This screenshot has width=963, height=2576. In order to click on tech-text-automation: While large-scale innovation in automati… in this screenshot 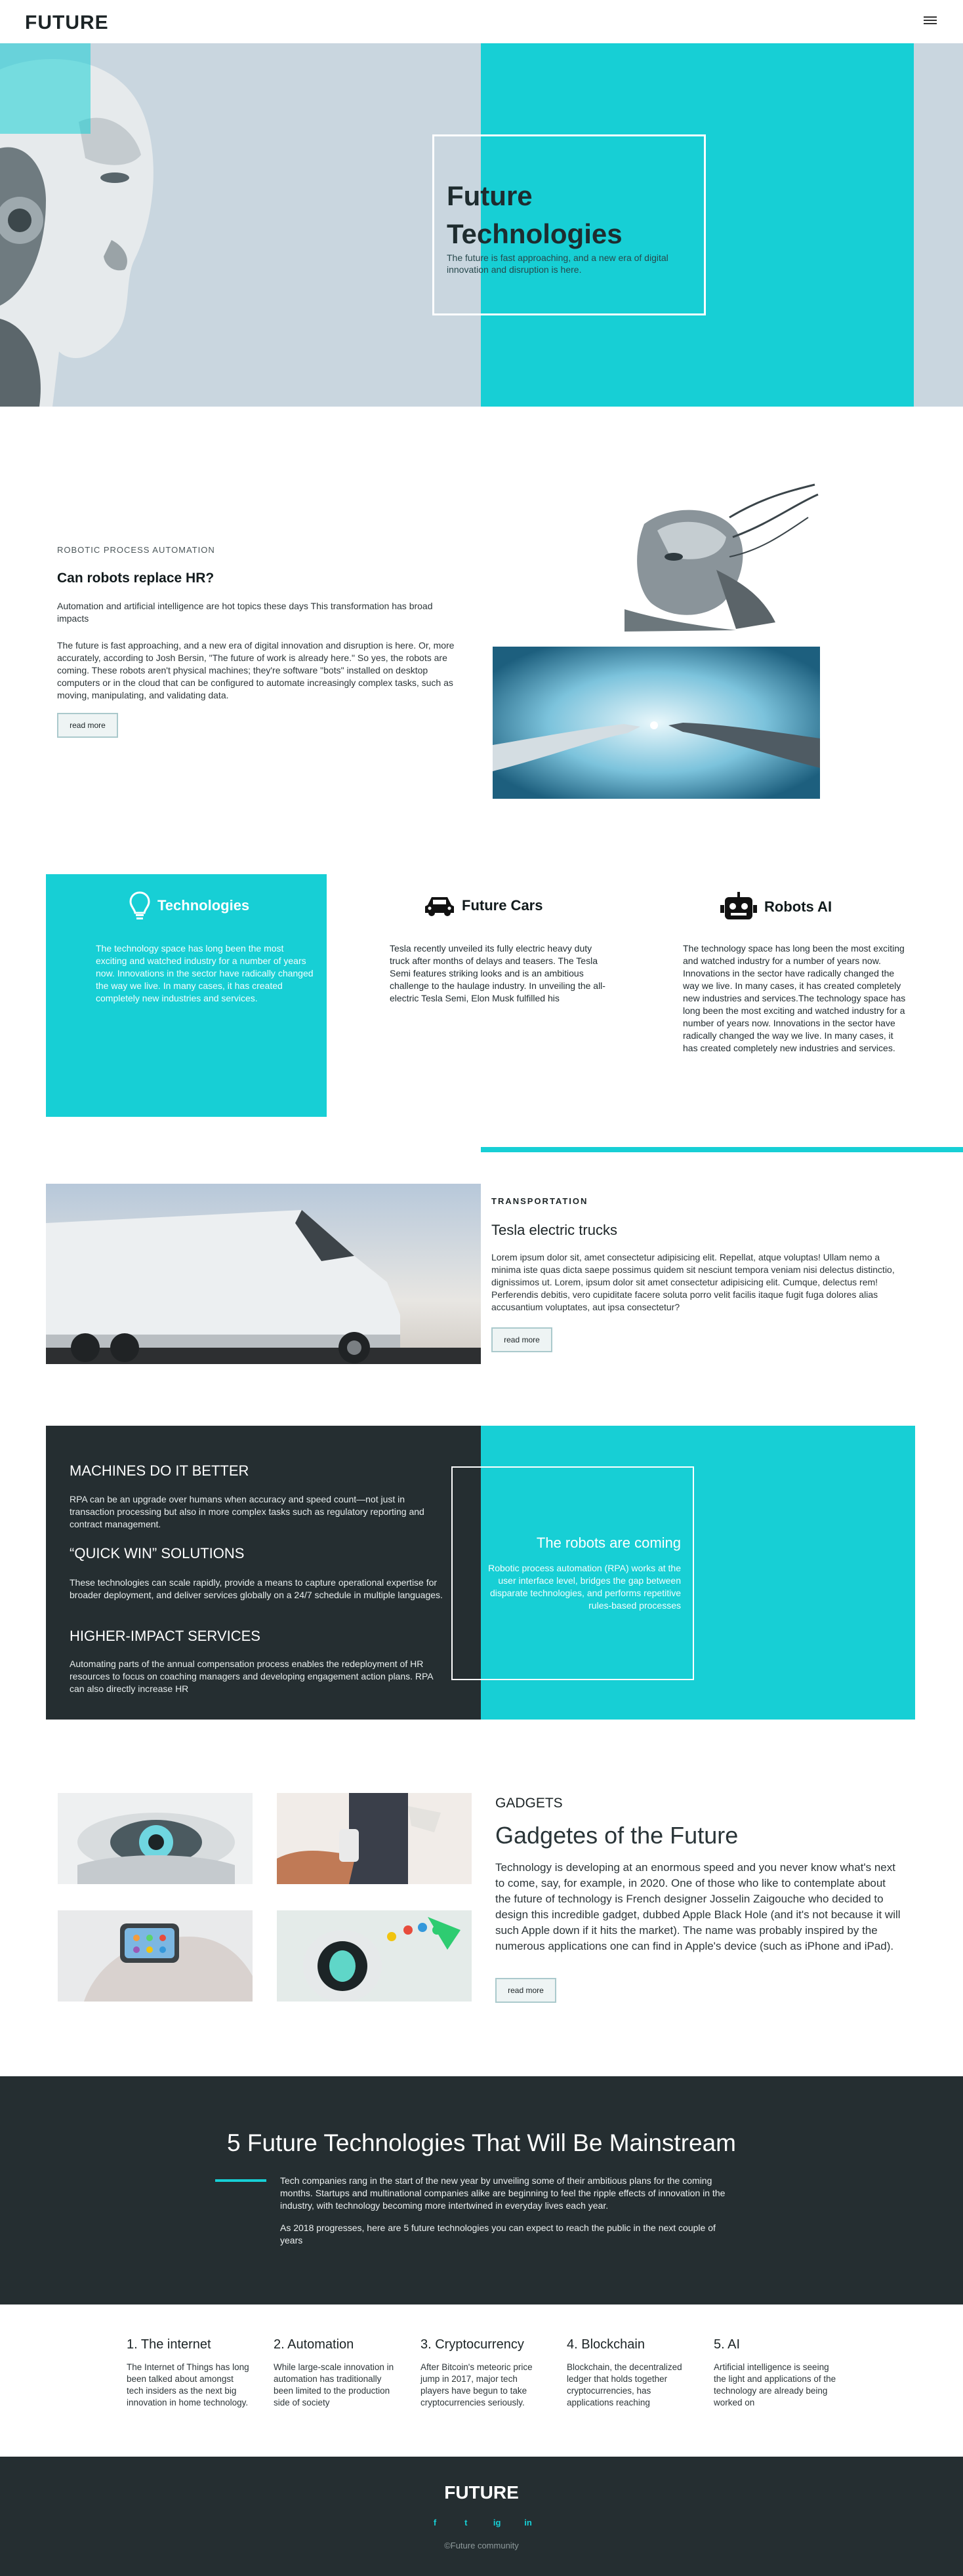, I will do `click(334, 2384)`.